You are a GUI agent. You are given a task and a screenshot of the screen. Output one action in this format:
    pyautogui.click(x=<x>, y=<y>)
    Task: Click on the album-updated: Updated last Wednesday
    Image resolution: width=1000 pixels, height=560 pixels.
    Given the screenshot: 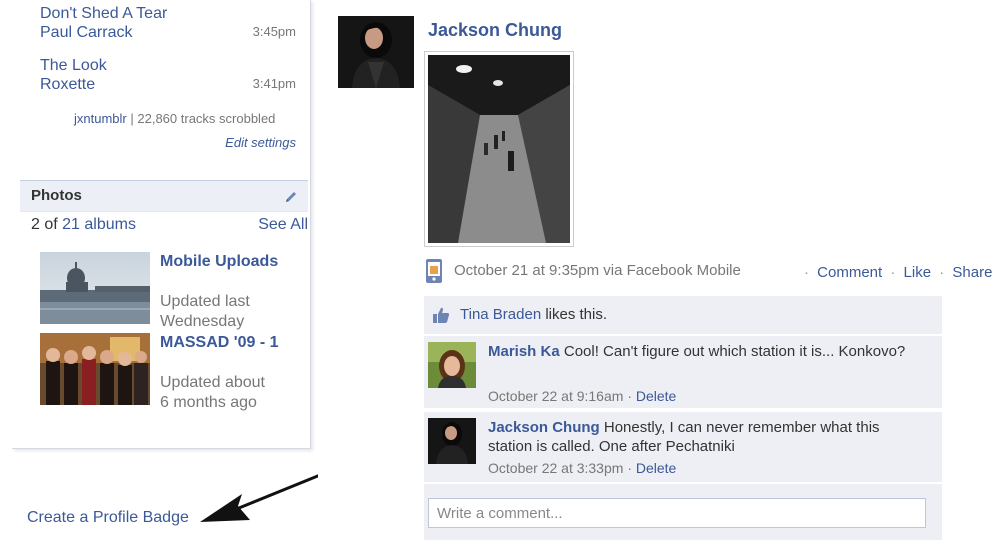 What is the action you would take?
    pyautogui.click(x=235, y=312)
    